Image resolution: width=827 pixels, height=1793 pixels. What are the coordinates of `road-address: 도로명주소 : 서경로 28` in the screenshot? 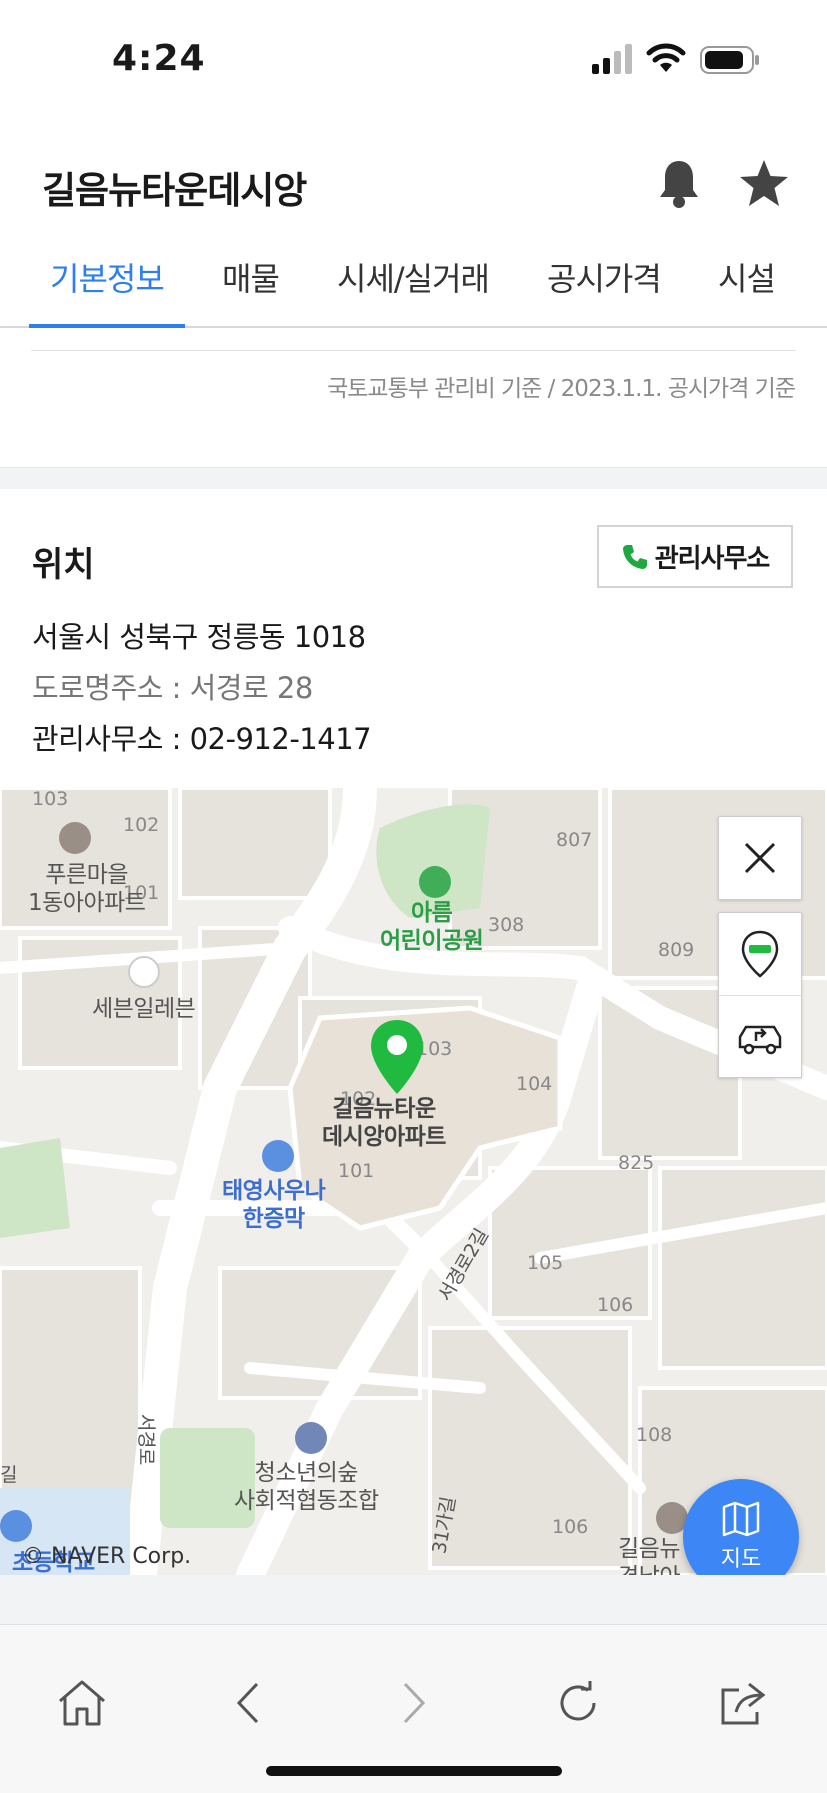 It's located at (172, 688).